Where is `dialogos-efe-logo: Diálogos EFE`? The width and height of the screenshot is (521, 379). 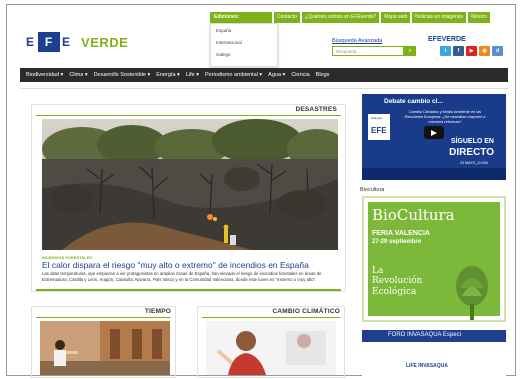 dialogos-efe-logo: Diálogos EFE is located at coordinates (379, 127).